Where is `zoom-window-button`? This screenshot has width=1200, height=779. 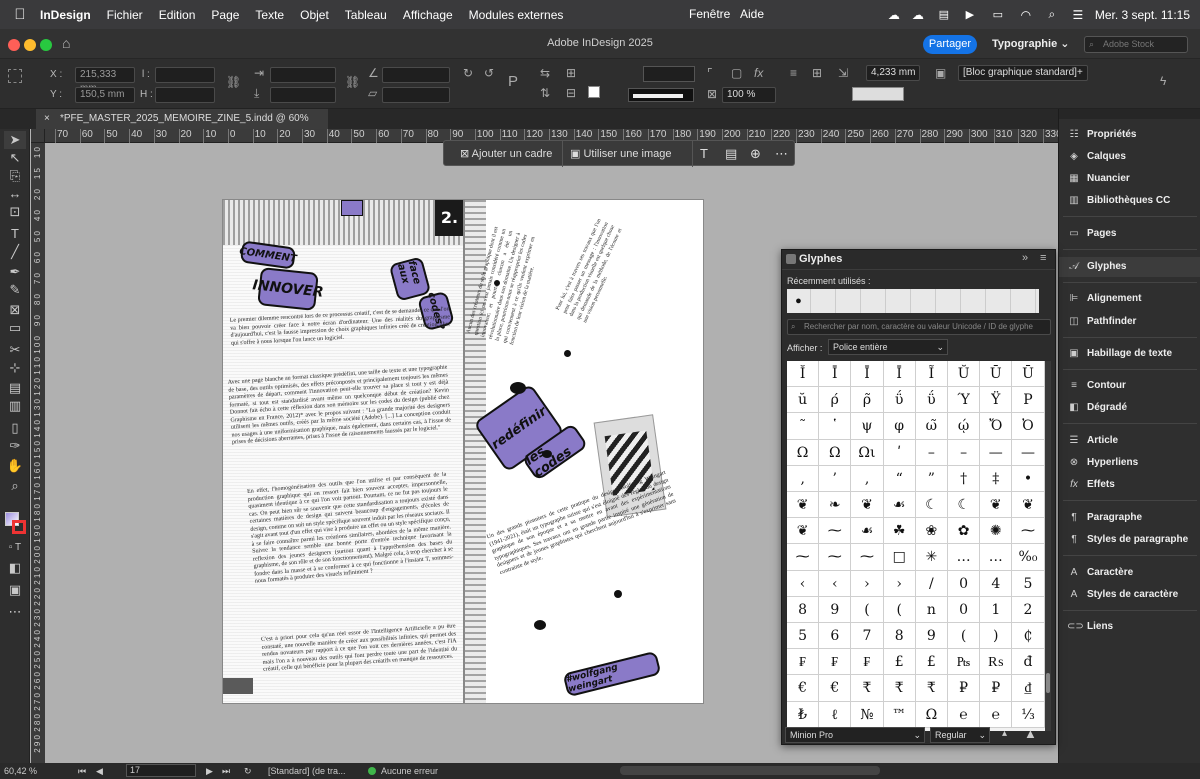 zoom-window-button is located at coordinates (46, 45).